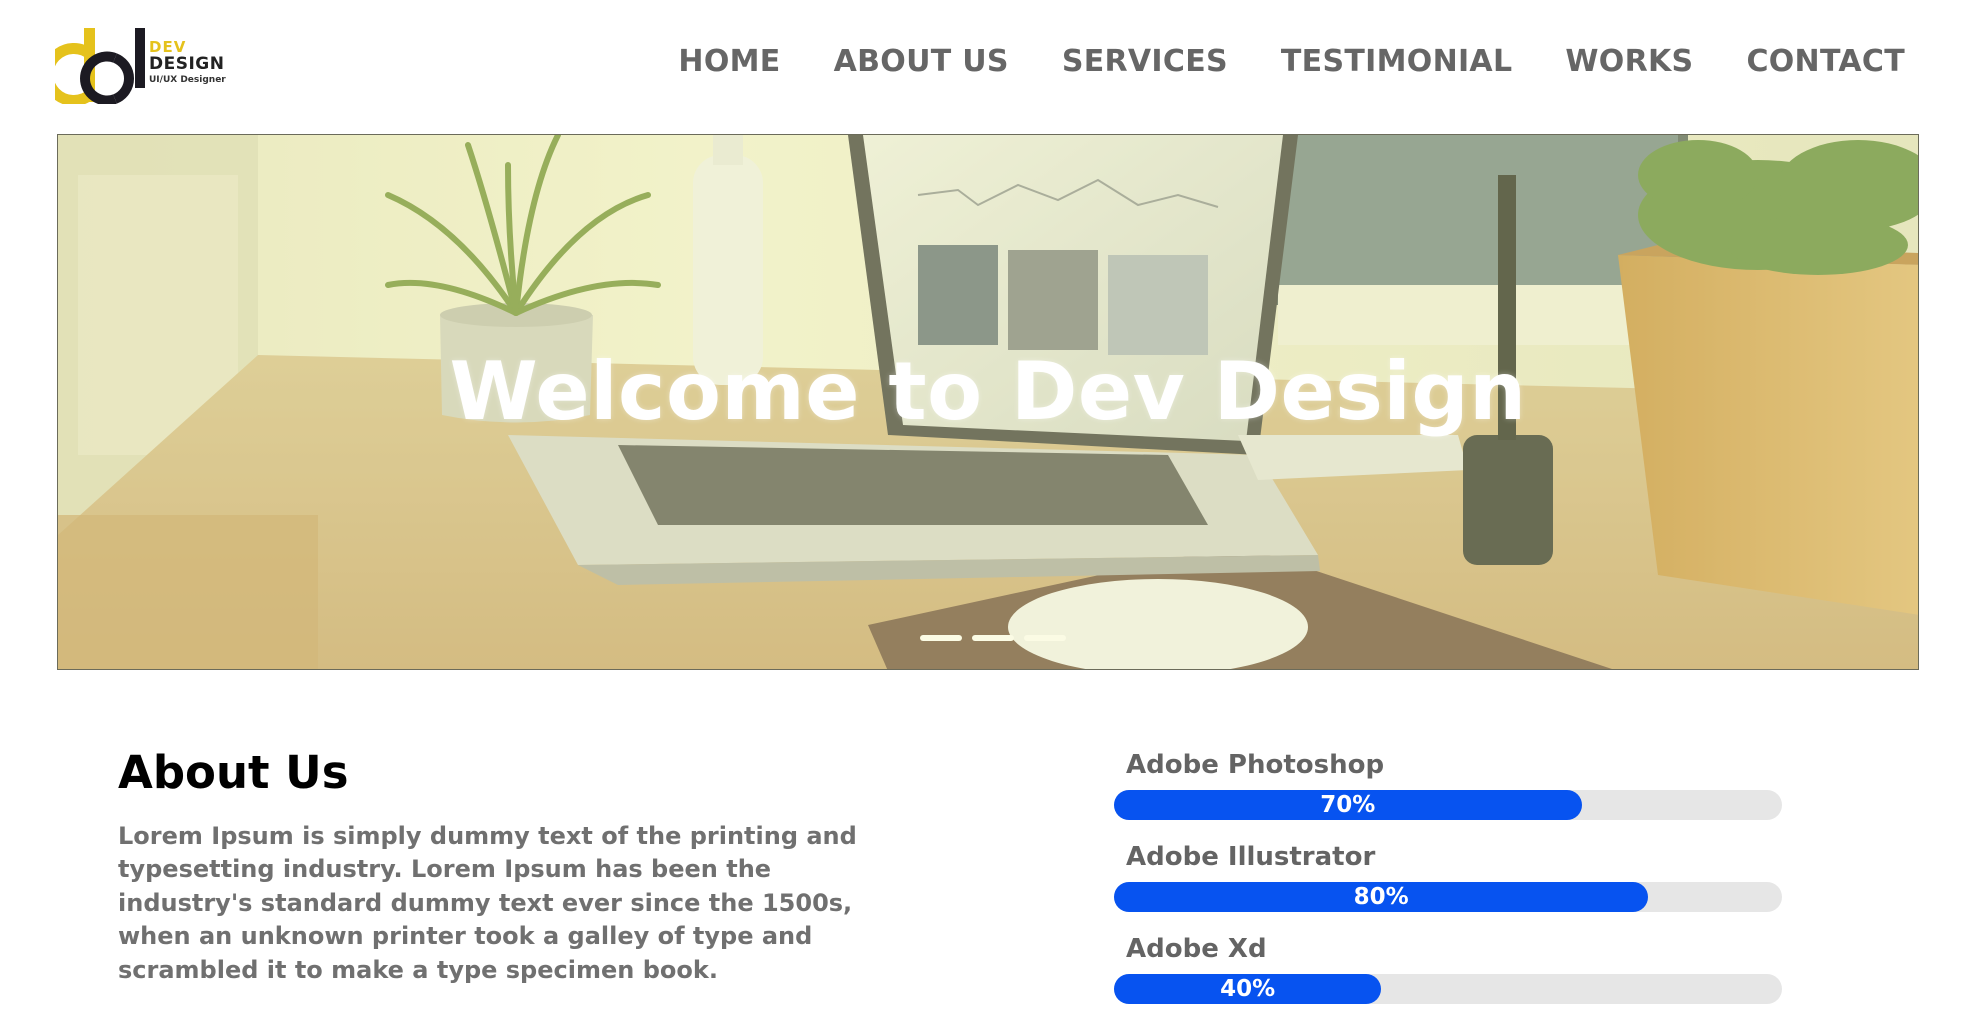 This screenshot has height=1027, width=1975. What do you see at coordinates (1251, 857) in the screenshot?
I see `skill-label: Adobe Illustrator` at bounding box center [1251, 857].